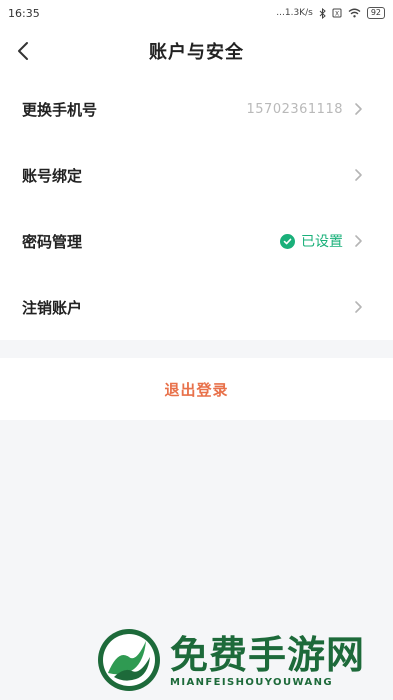  I want to click on row-right: 15702361118, so click(305, 109).